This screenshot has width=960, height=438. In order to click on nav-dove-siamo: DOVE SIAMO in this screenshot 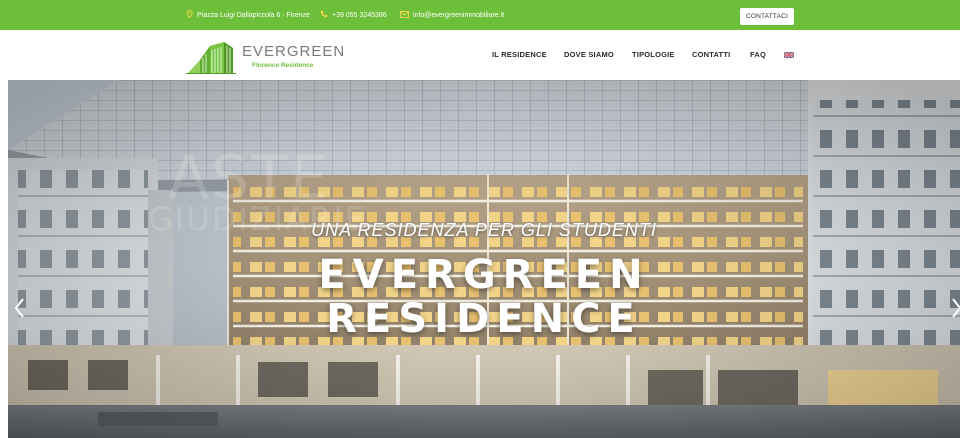, I will do `click(589, 54)`.